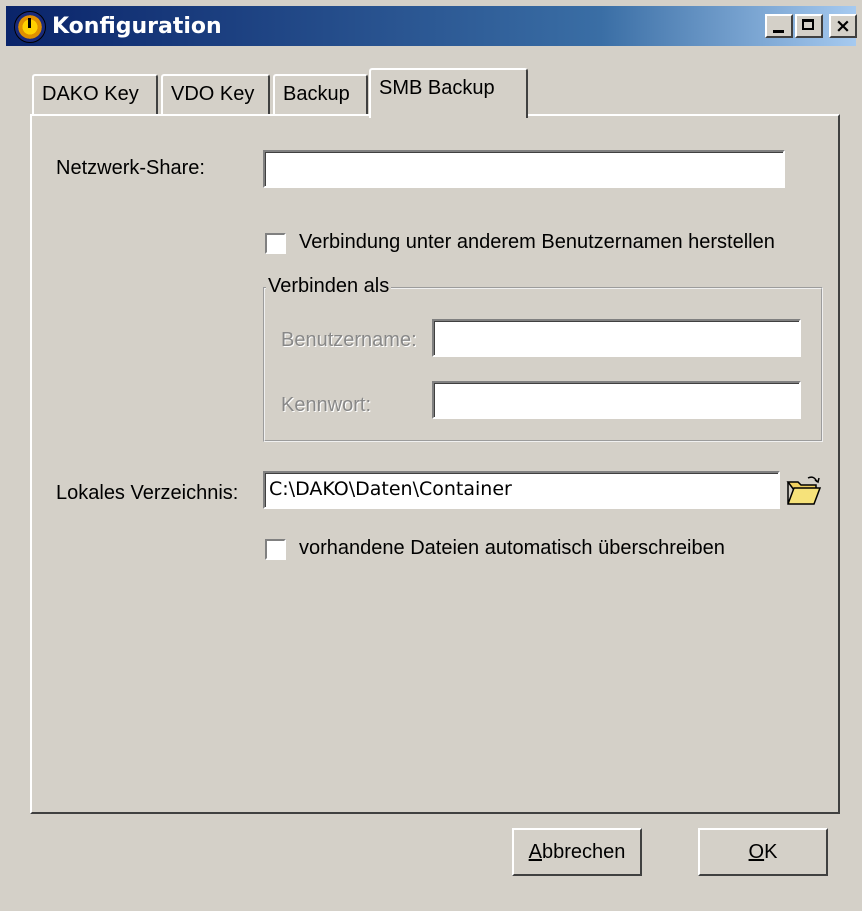 Image resolution: width=862 pixels, height=911 pixels. What do you see at coordinates (616, 338) in the screenshot?
I see `username-input` at bounding box center [616, 338].